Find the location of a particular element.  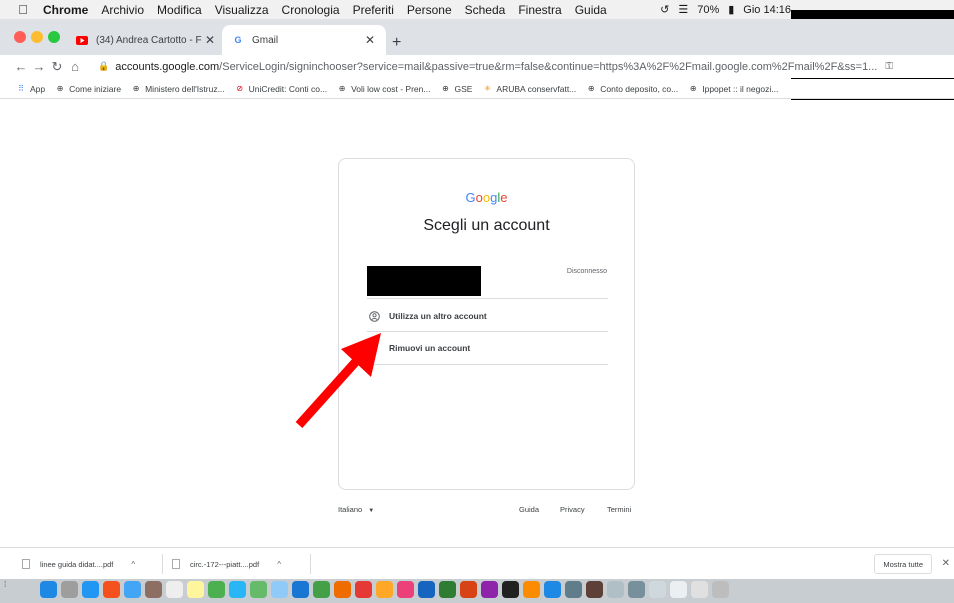

music-icon is located at coordinates (405, 589).